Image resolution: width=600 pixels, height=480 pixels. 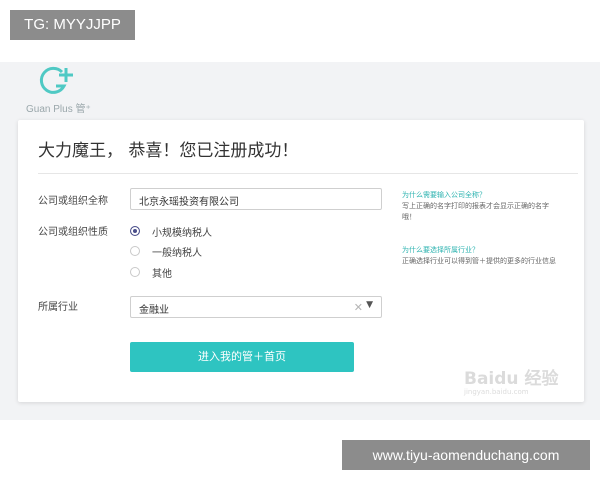 What do you see at coordinates (242, 357) in the screenshot?
I see `enter-home-button: 进入我的管＋首页` at bounding box center [242, 357].